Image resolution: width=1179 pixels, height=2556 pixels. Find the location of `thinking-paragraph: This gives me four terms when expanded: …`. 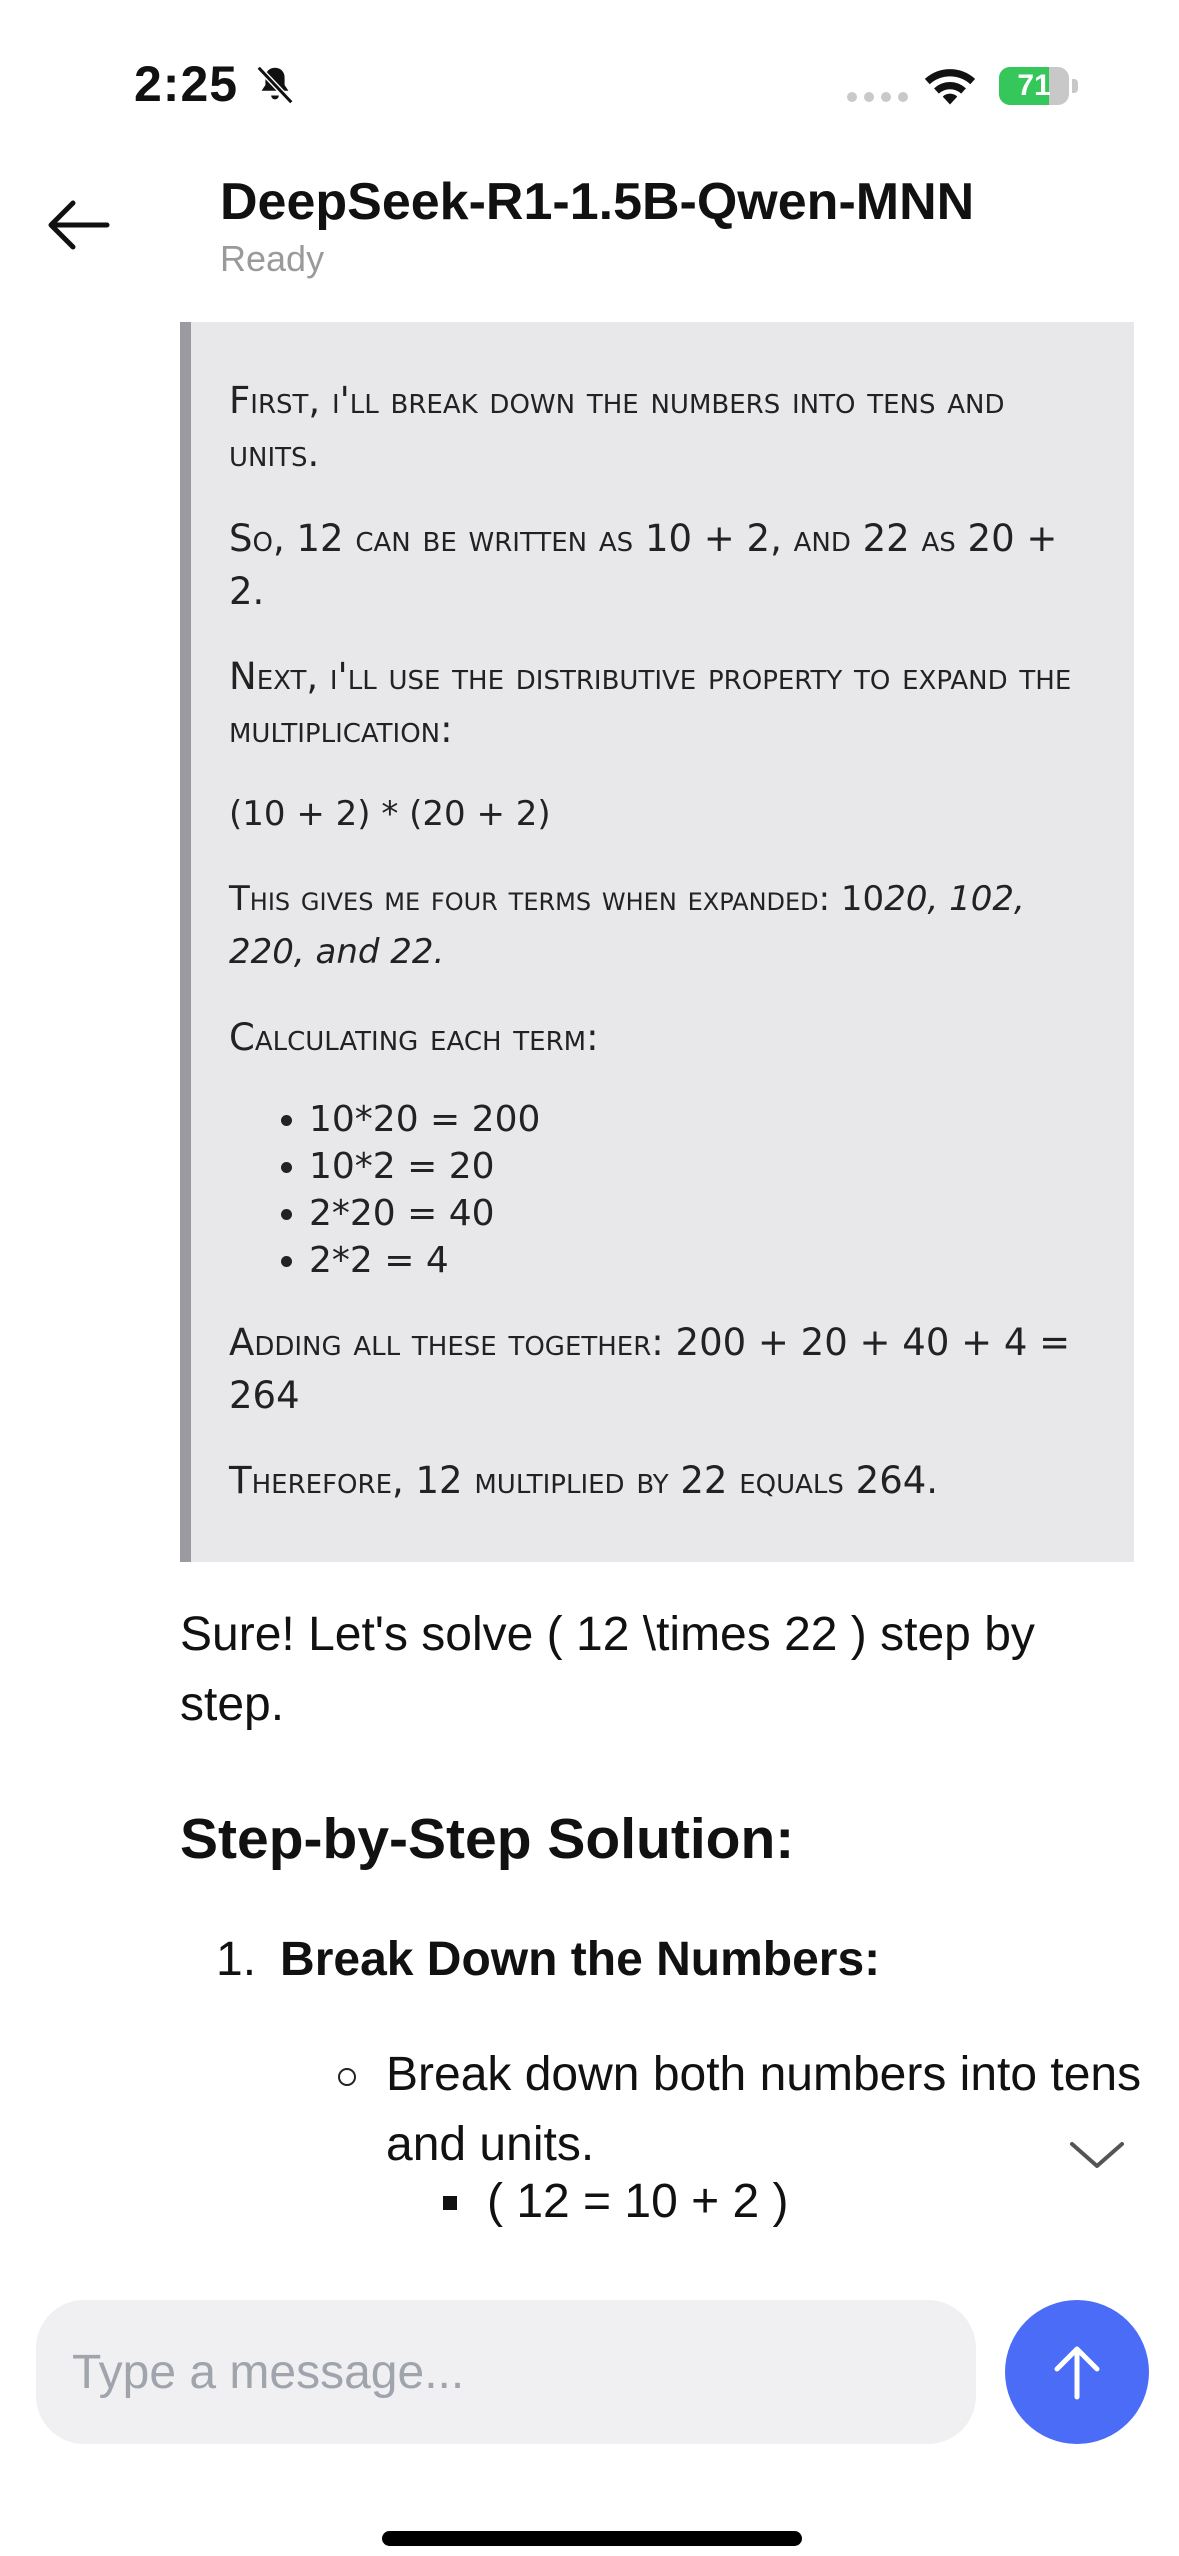

thinking-paragraph: This gives me four terms when expanded: … is located at coordinates (653, 926).